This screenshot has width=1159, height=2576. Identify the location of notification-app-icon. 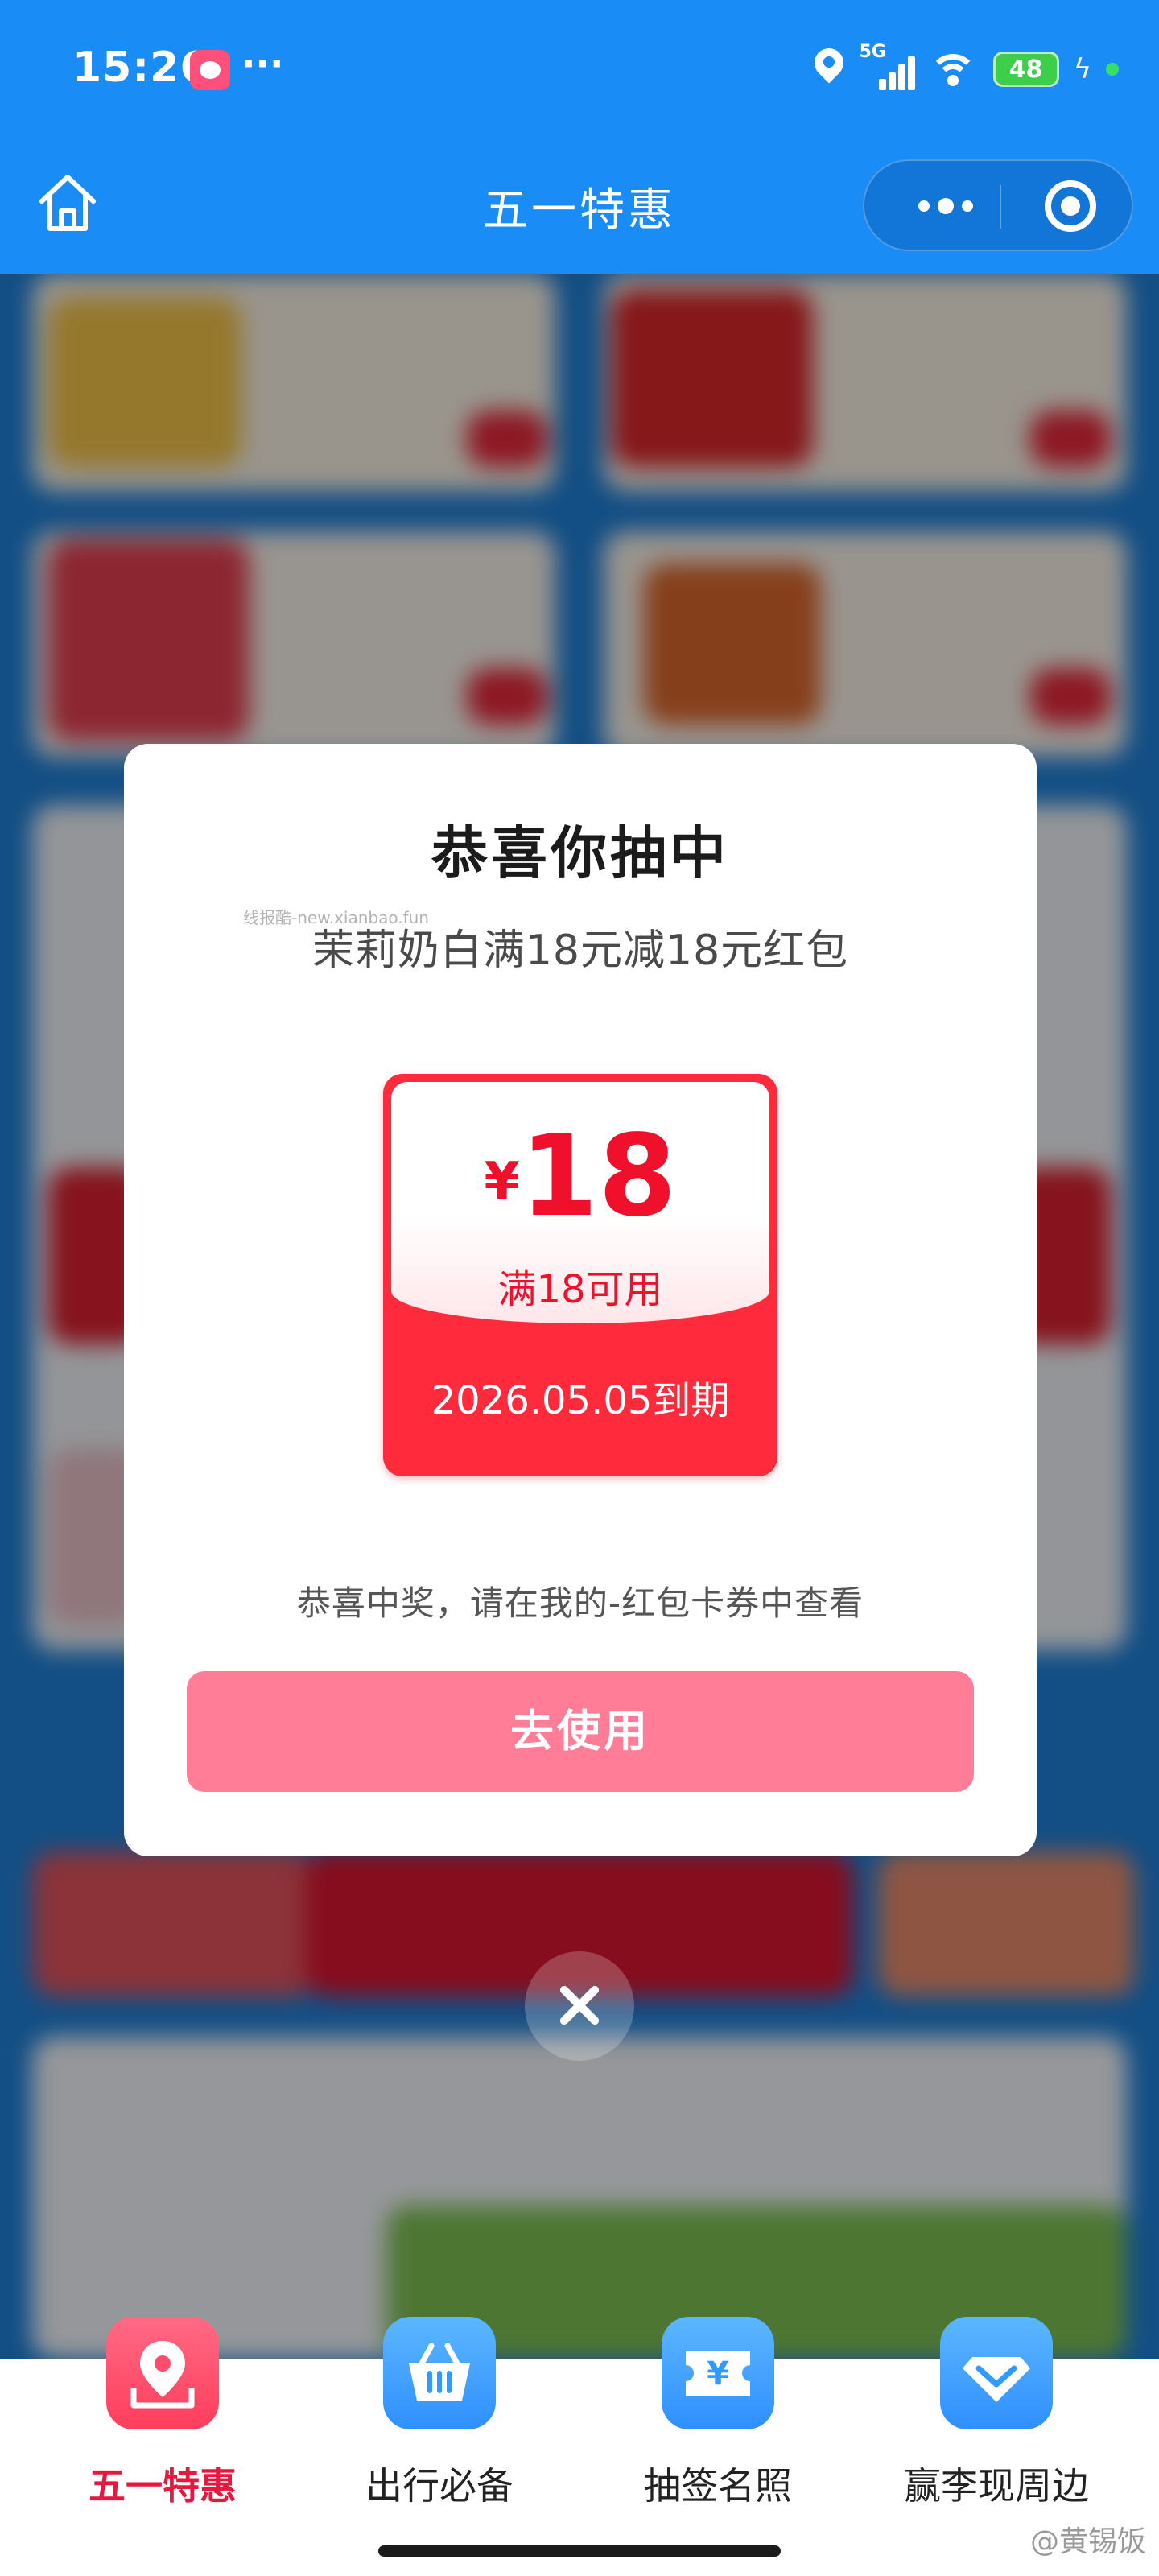
(210, 70).